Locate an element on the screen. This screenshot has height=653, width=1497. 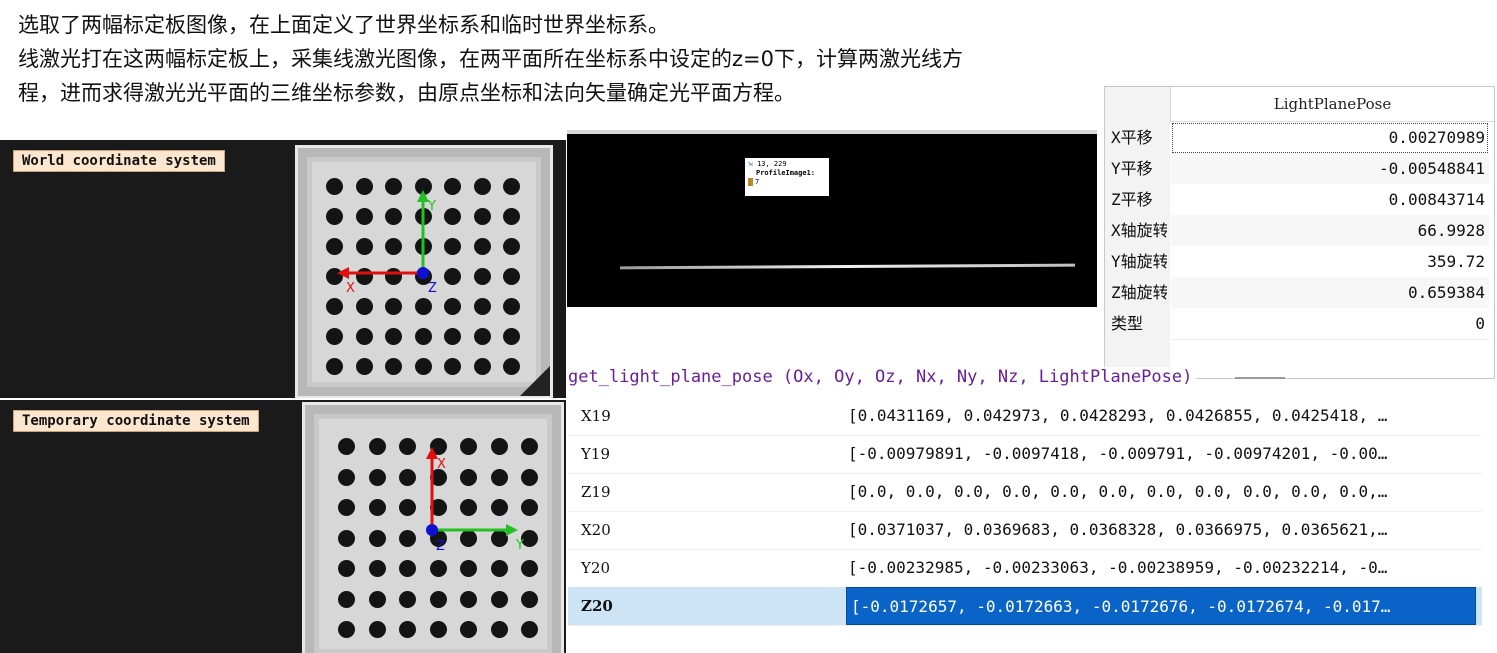
param-value: 0.659384 is located at coordinates (1330, 293).